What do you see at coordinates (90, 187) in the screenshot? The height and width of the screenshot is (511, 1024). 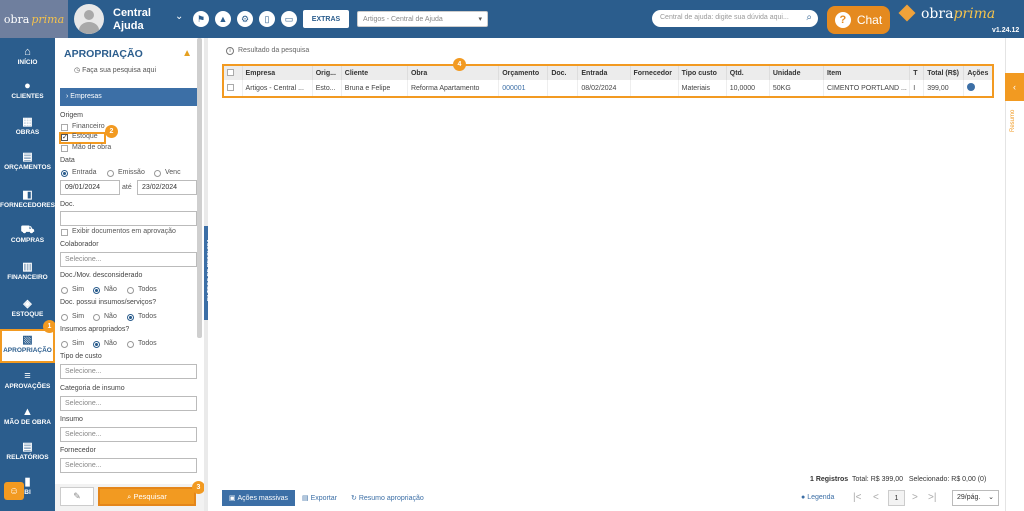 I see `date-from-input: 09/01/2024` at bounding box center [90, 187].